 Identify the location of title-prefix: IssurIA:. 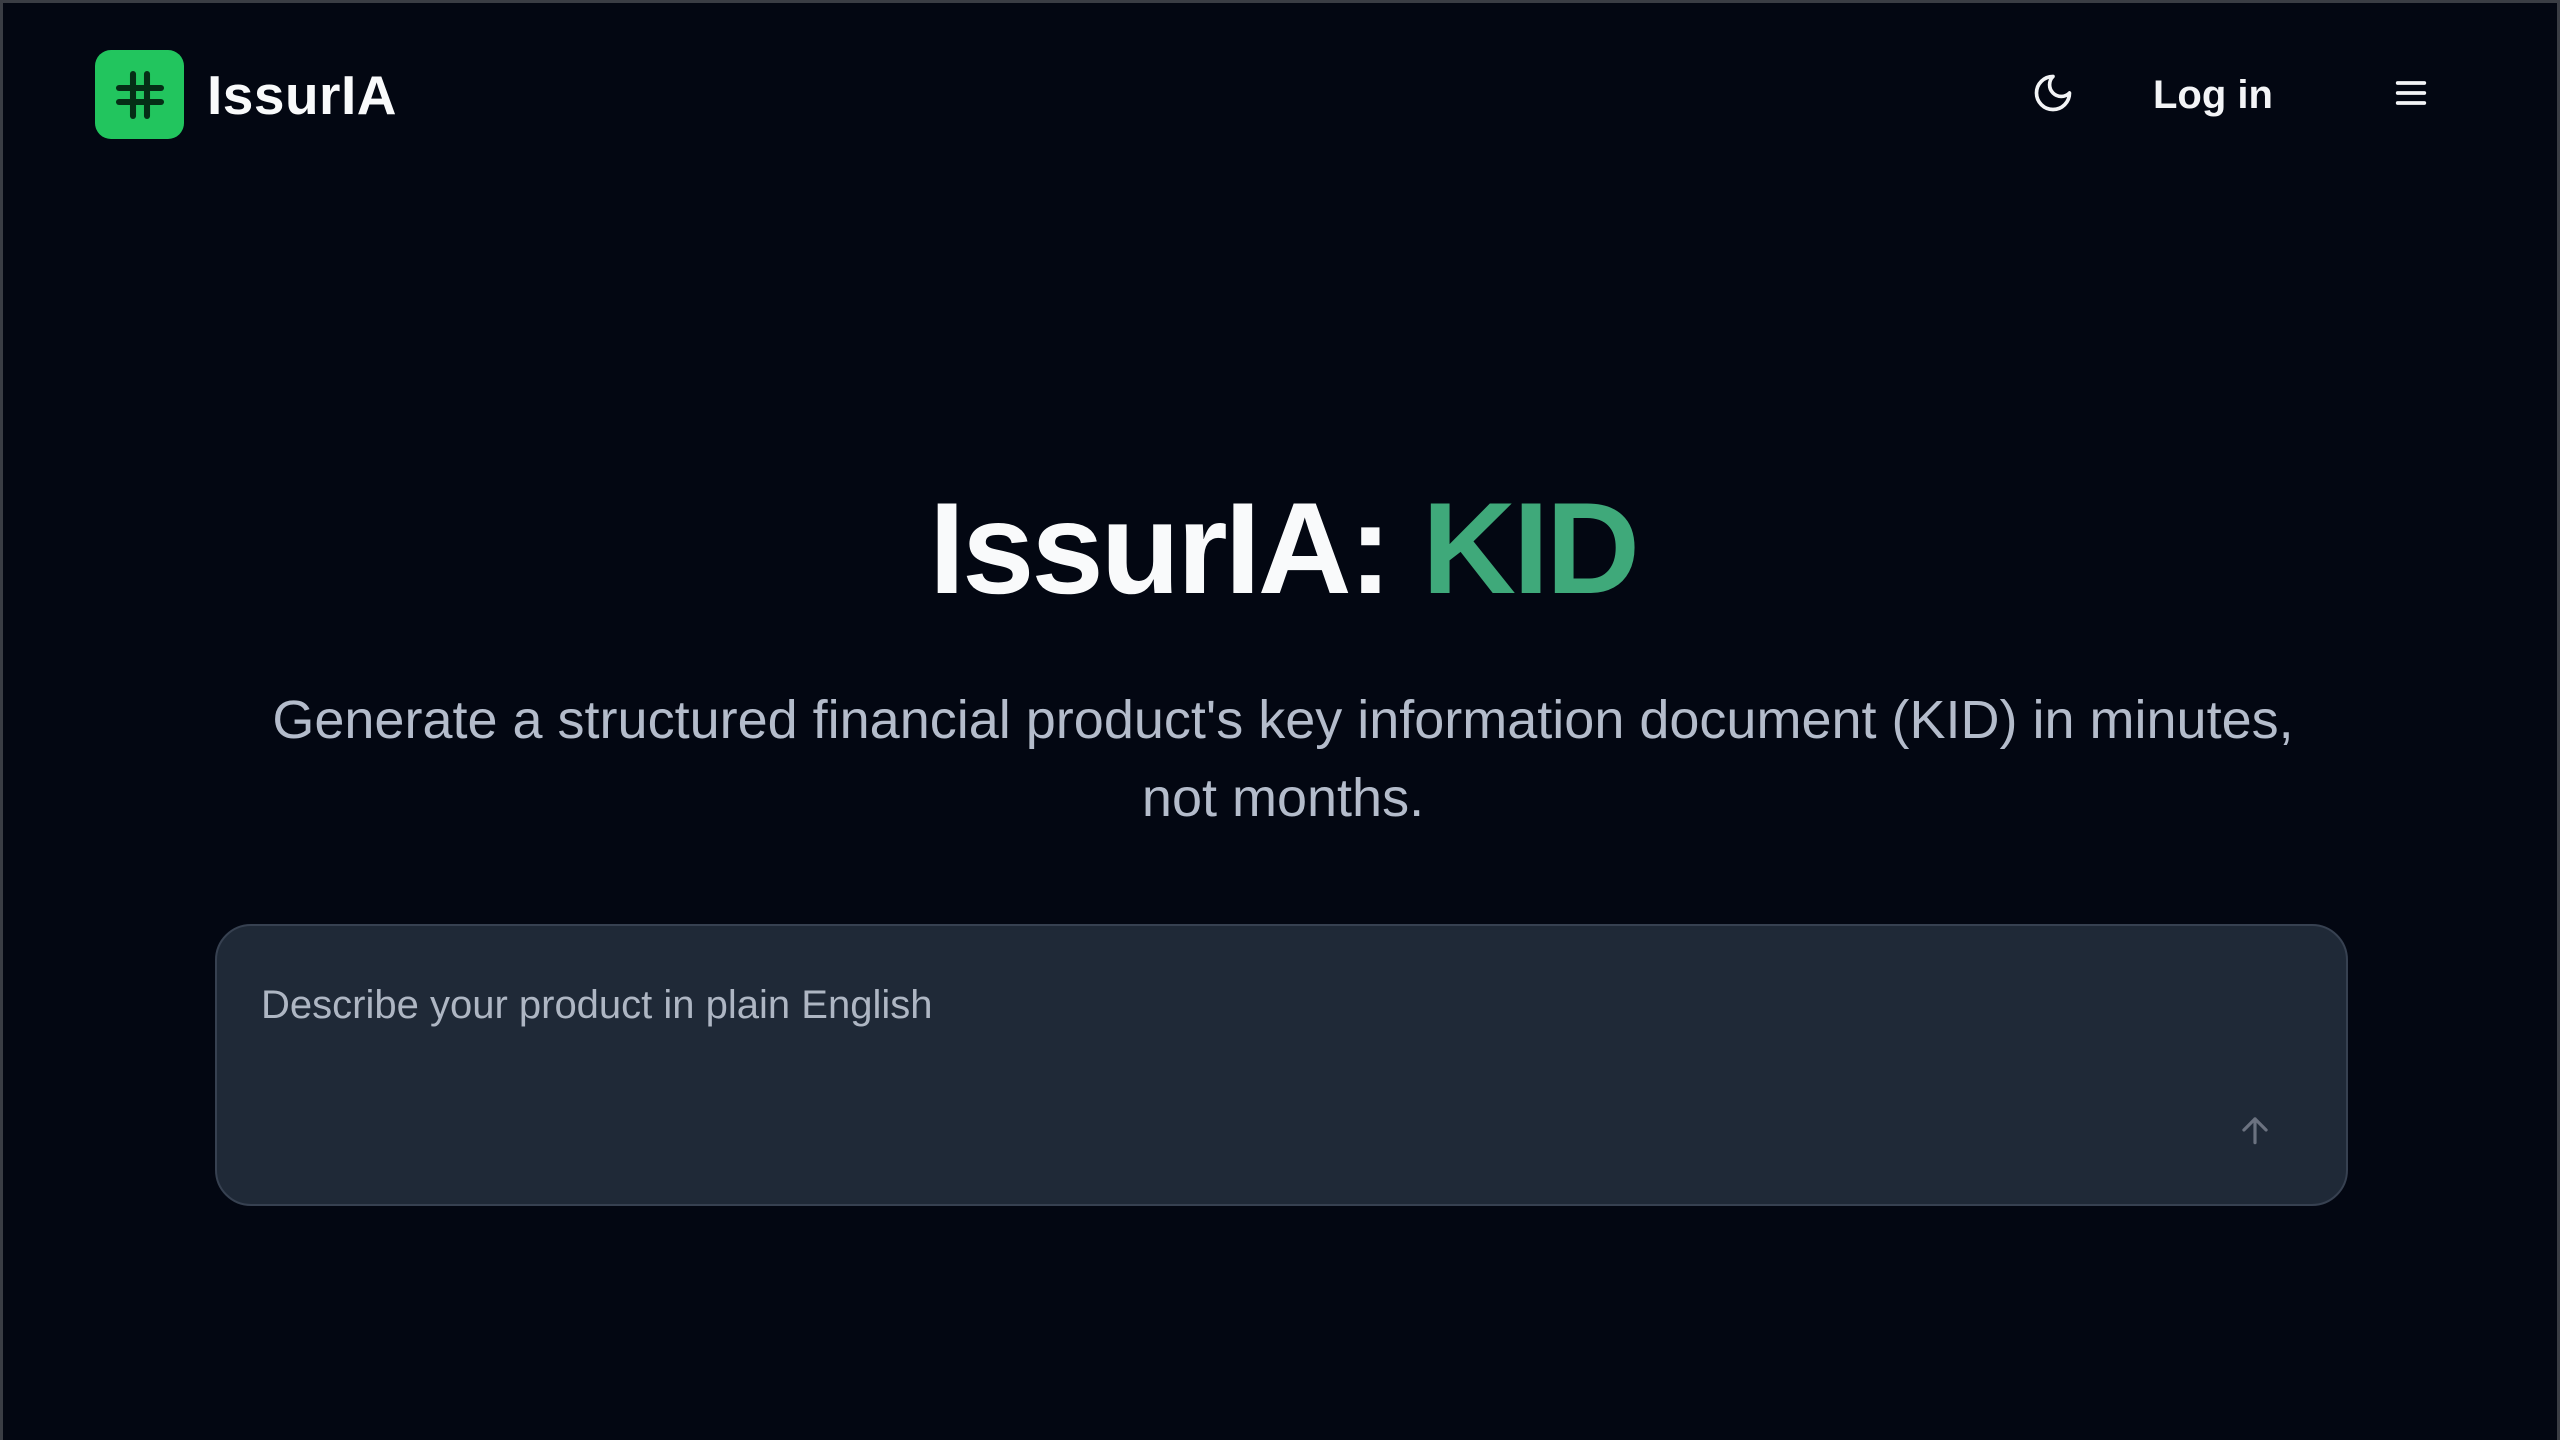
(1175, 548).